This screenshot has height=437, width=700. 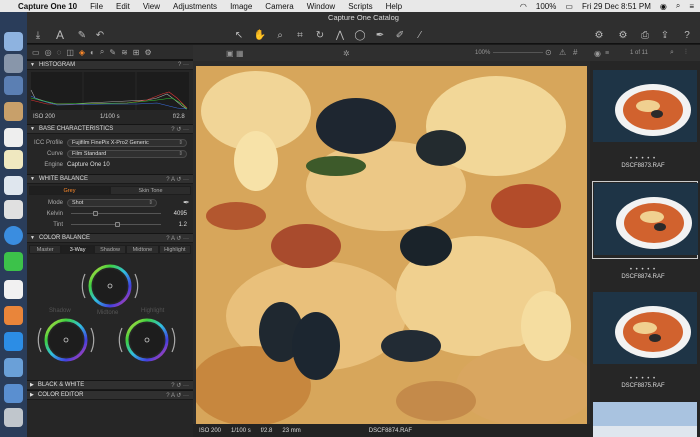 What do you see at coordinates (380, 35) in the screenshot?
I see `draw-mask-icon: ✒` at bounding box center [380, 35].